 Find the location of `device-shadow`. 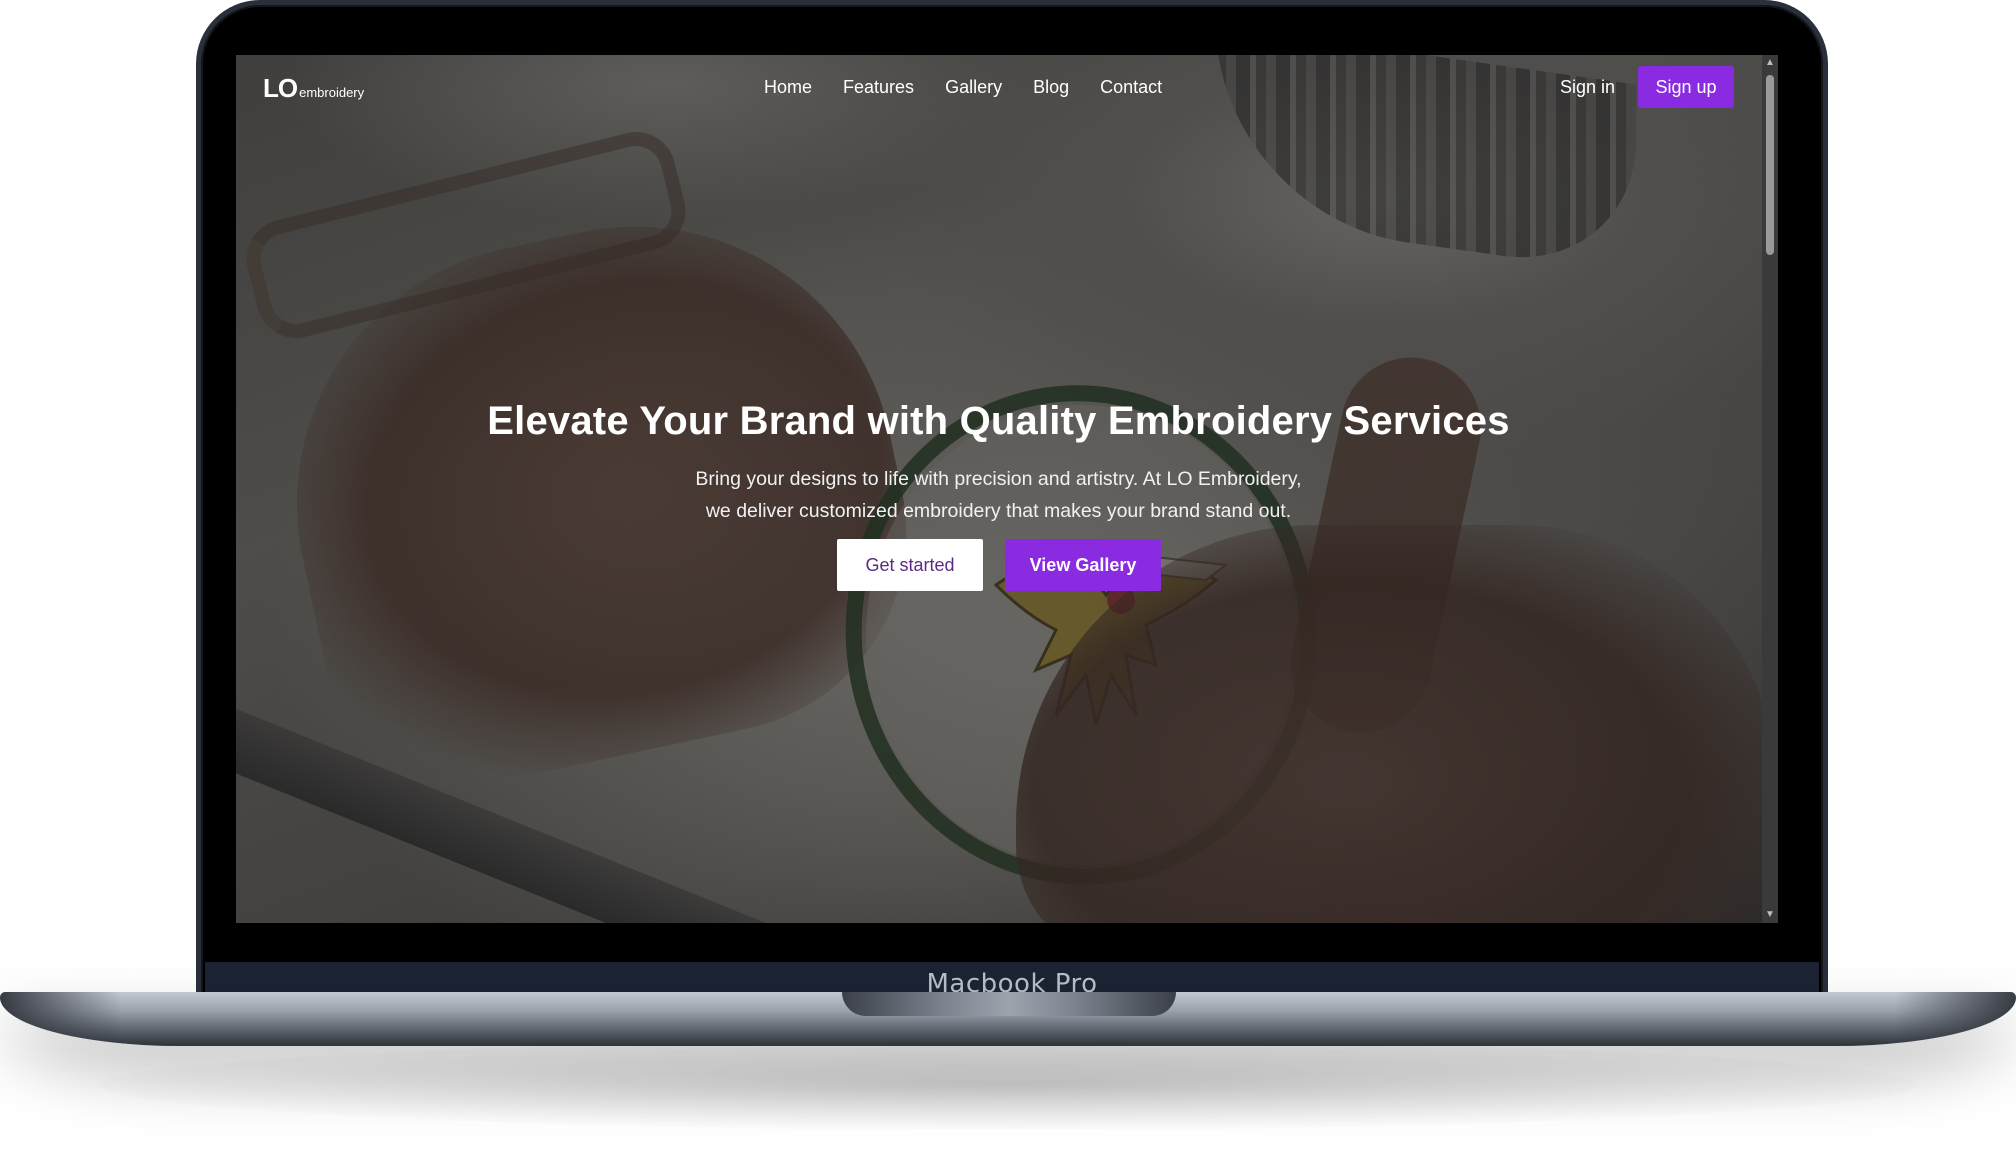

device-shadow is located at coordinates (1008, 1085).